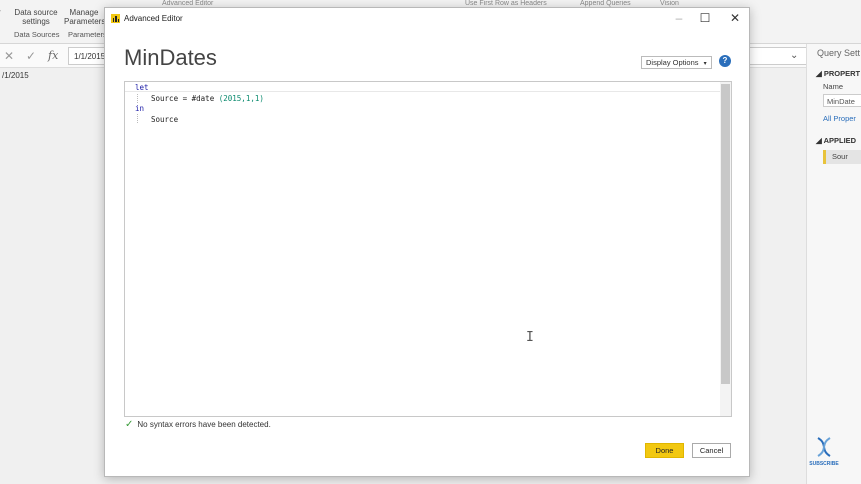 The image size is (861, 484). What do you see at coordinates (0, 12) in the screenshot?
I see `ribbon-overflow: r` at bounding box center [0, 12].